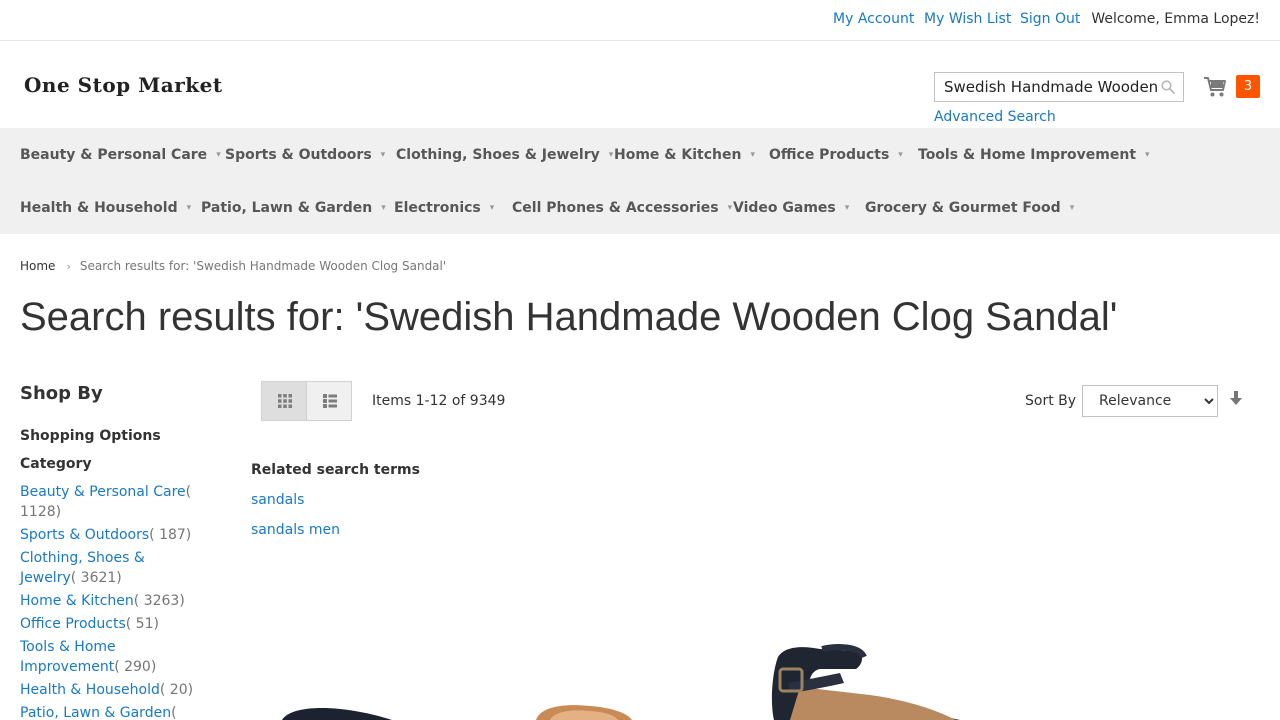  Describe the element at coordinates (110, 568) in the screenshot. I see `category-filter-item: Clothing, Shoes & Jewelry( 3621)` at that location.